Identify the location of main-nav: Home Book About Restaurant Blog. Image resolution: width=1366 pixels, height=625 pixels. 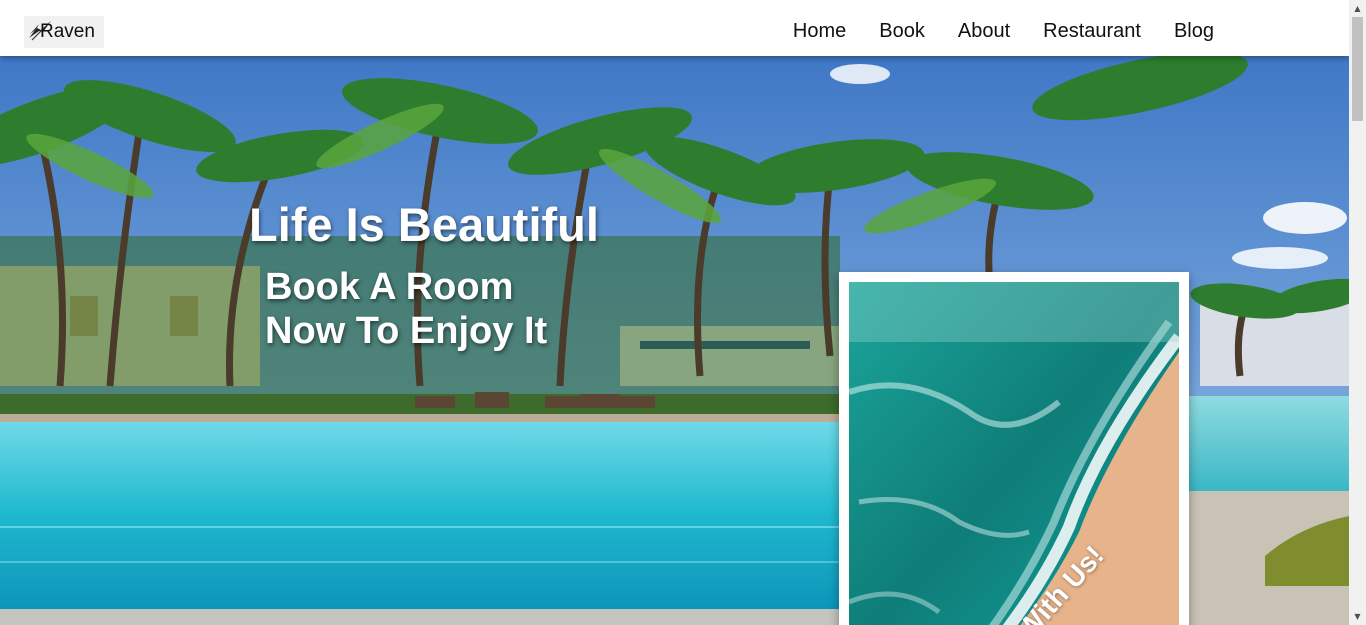
(1003, 31).